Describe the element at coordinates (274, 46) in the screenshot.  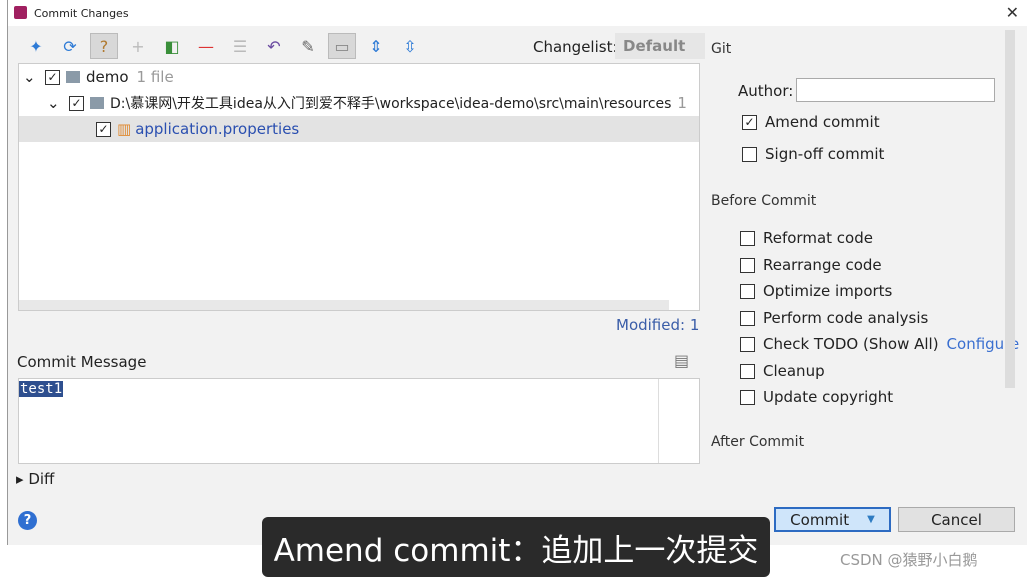
I see `rollback-icon: ↶` at that location.